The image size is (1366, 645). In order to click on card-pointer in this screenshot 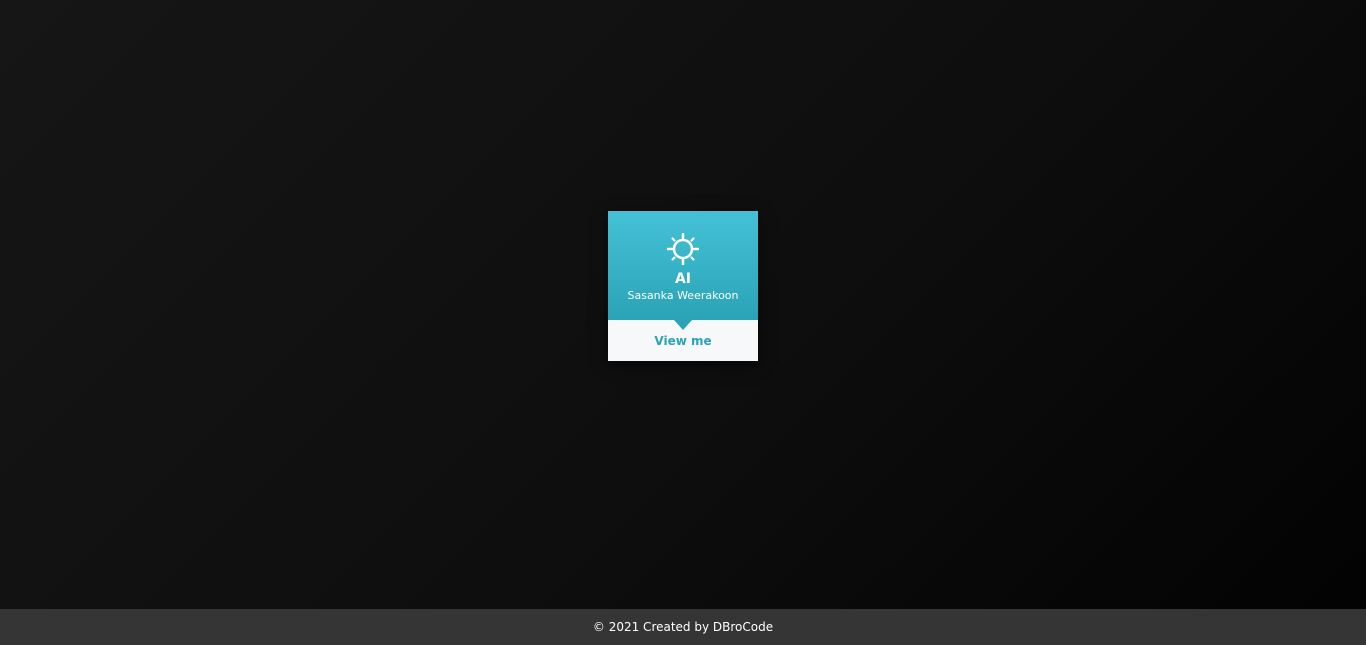, I will do `click(683, 325)`.